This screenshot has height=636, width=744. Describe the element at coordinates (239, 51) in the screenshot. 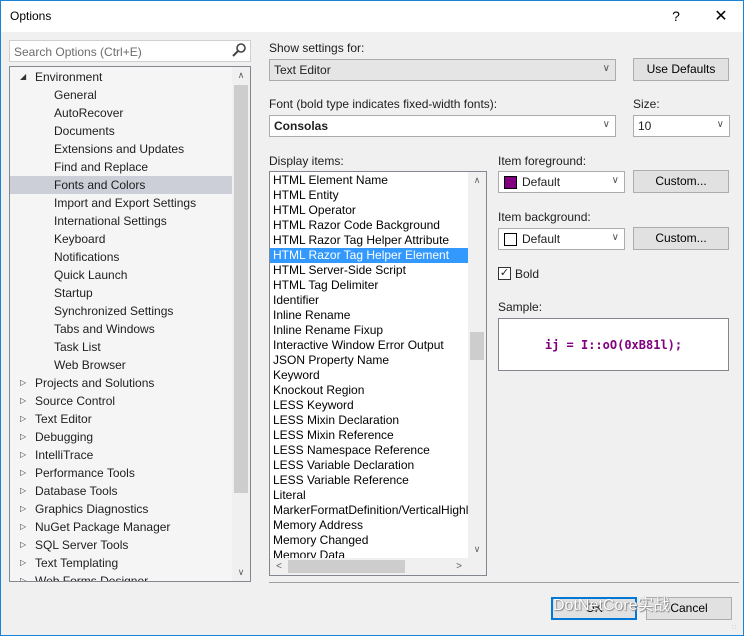

I see `search-icon` at that location.